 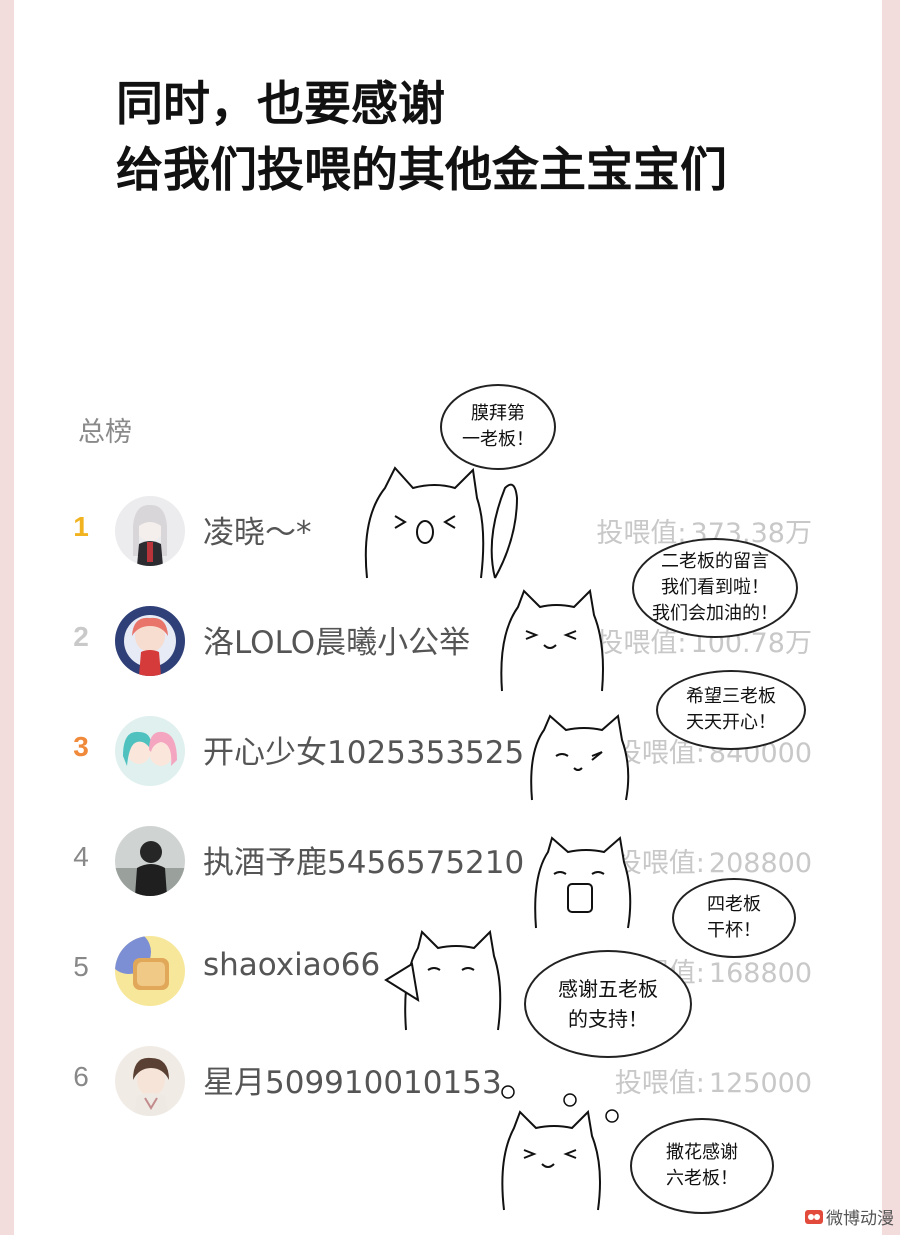 I want to click on bubble-line: 撒花感谢, so click(x=702, y=1152).